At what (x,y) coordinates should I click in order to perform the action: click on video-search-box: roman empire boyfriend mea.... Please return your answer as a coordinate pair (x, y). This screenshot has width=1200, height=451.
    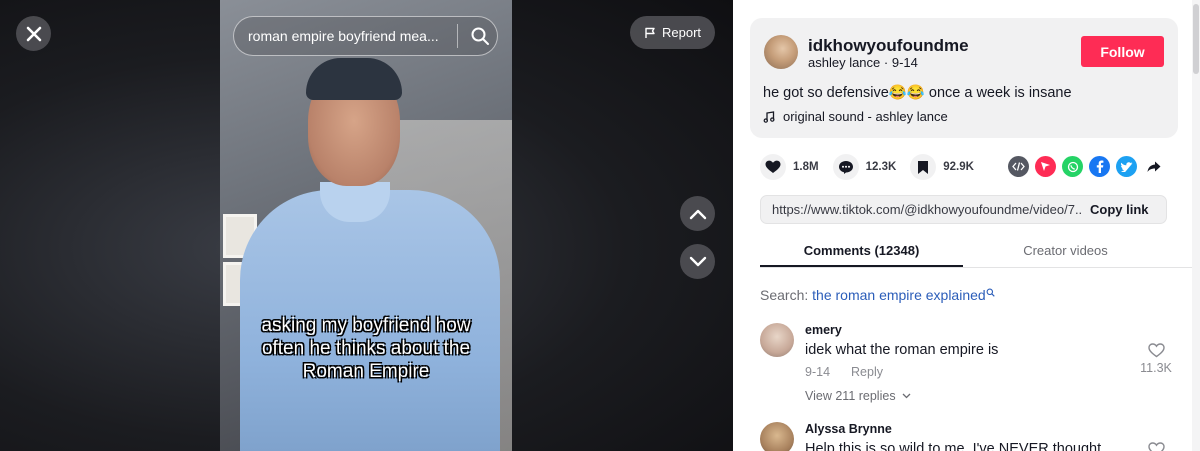
    Looking at the image, I should click on (365, 36).